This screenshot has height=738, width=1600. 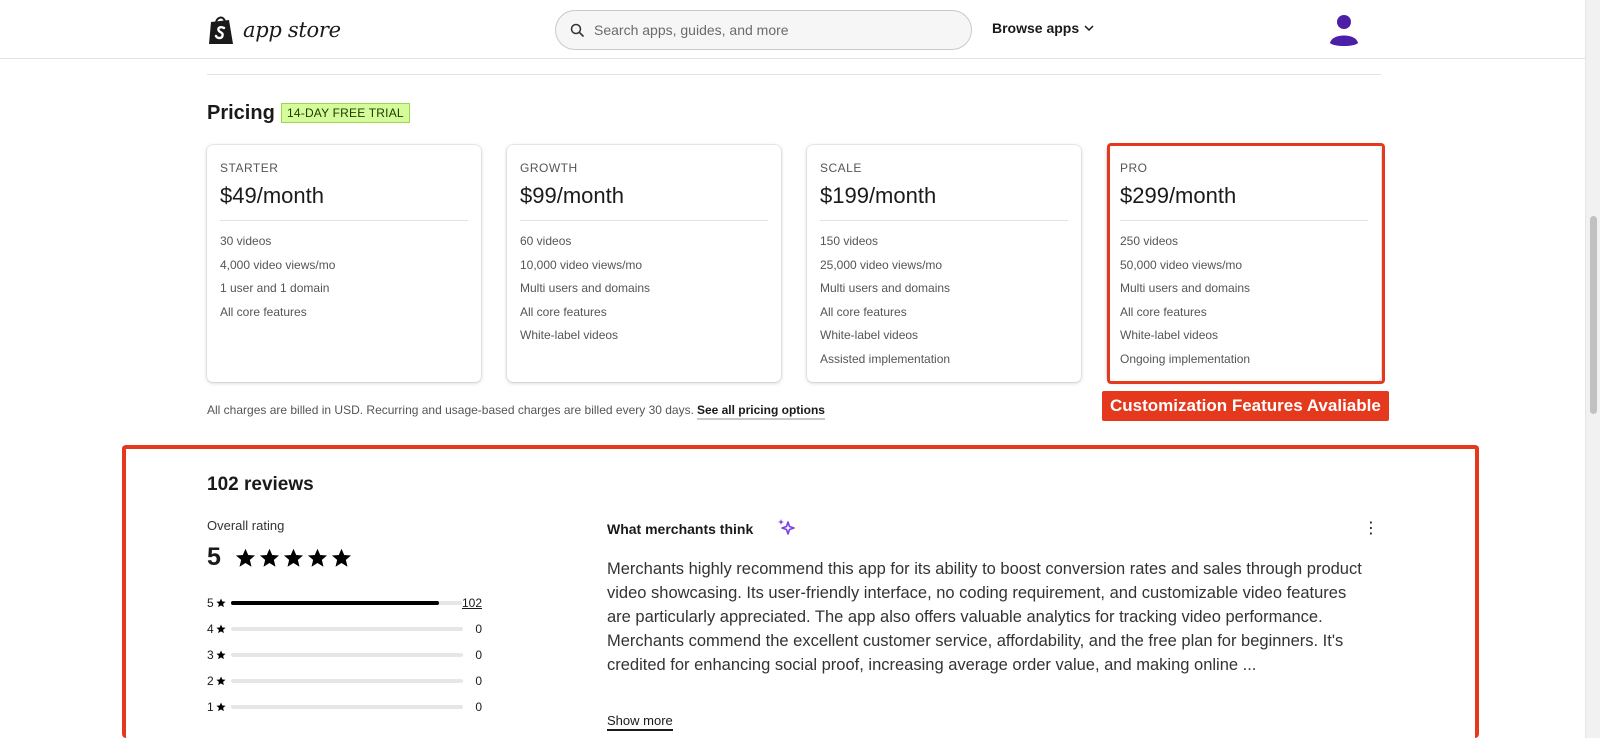 I want to click on plan-feature: Assisted implementation, so click(x=885, y=358).